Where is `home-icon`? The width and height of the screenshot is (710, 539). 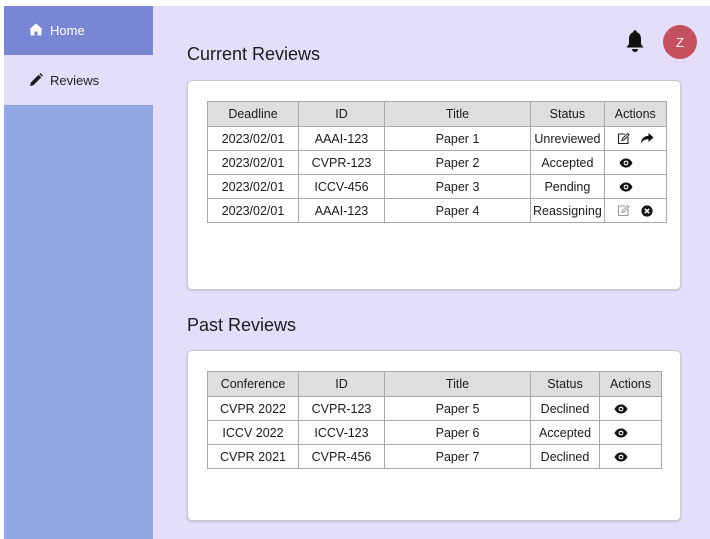 home-icon is located at coordinates (36, 30).